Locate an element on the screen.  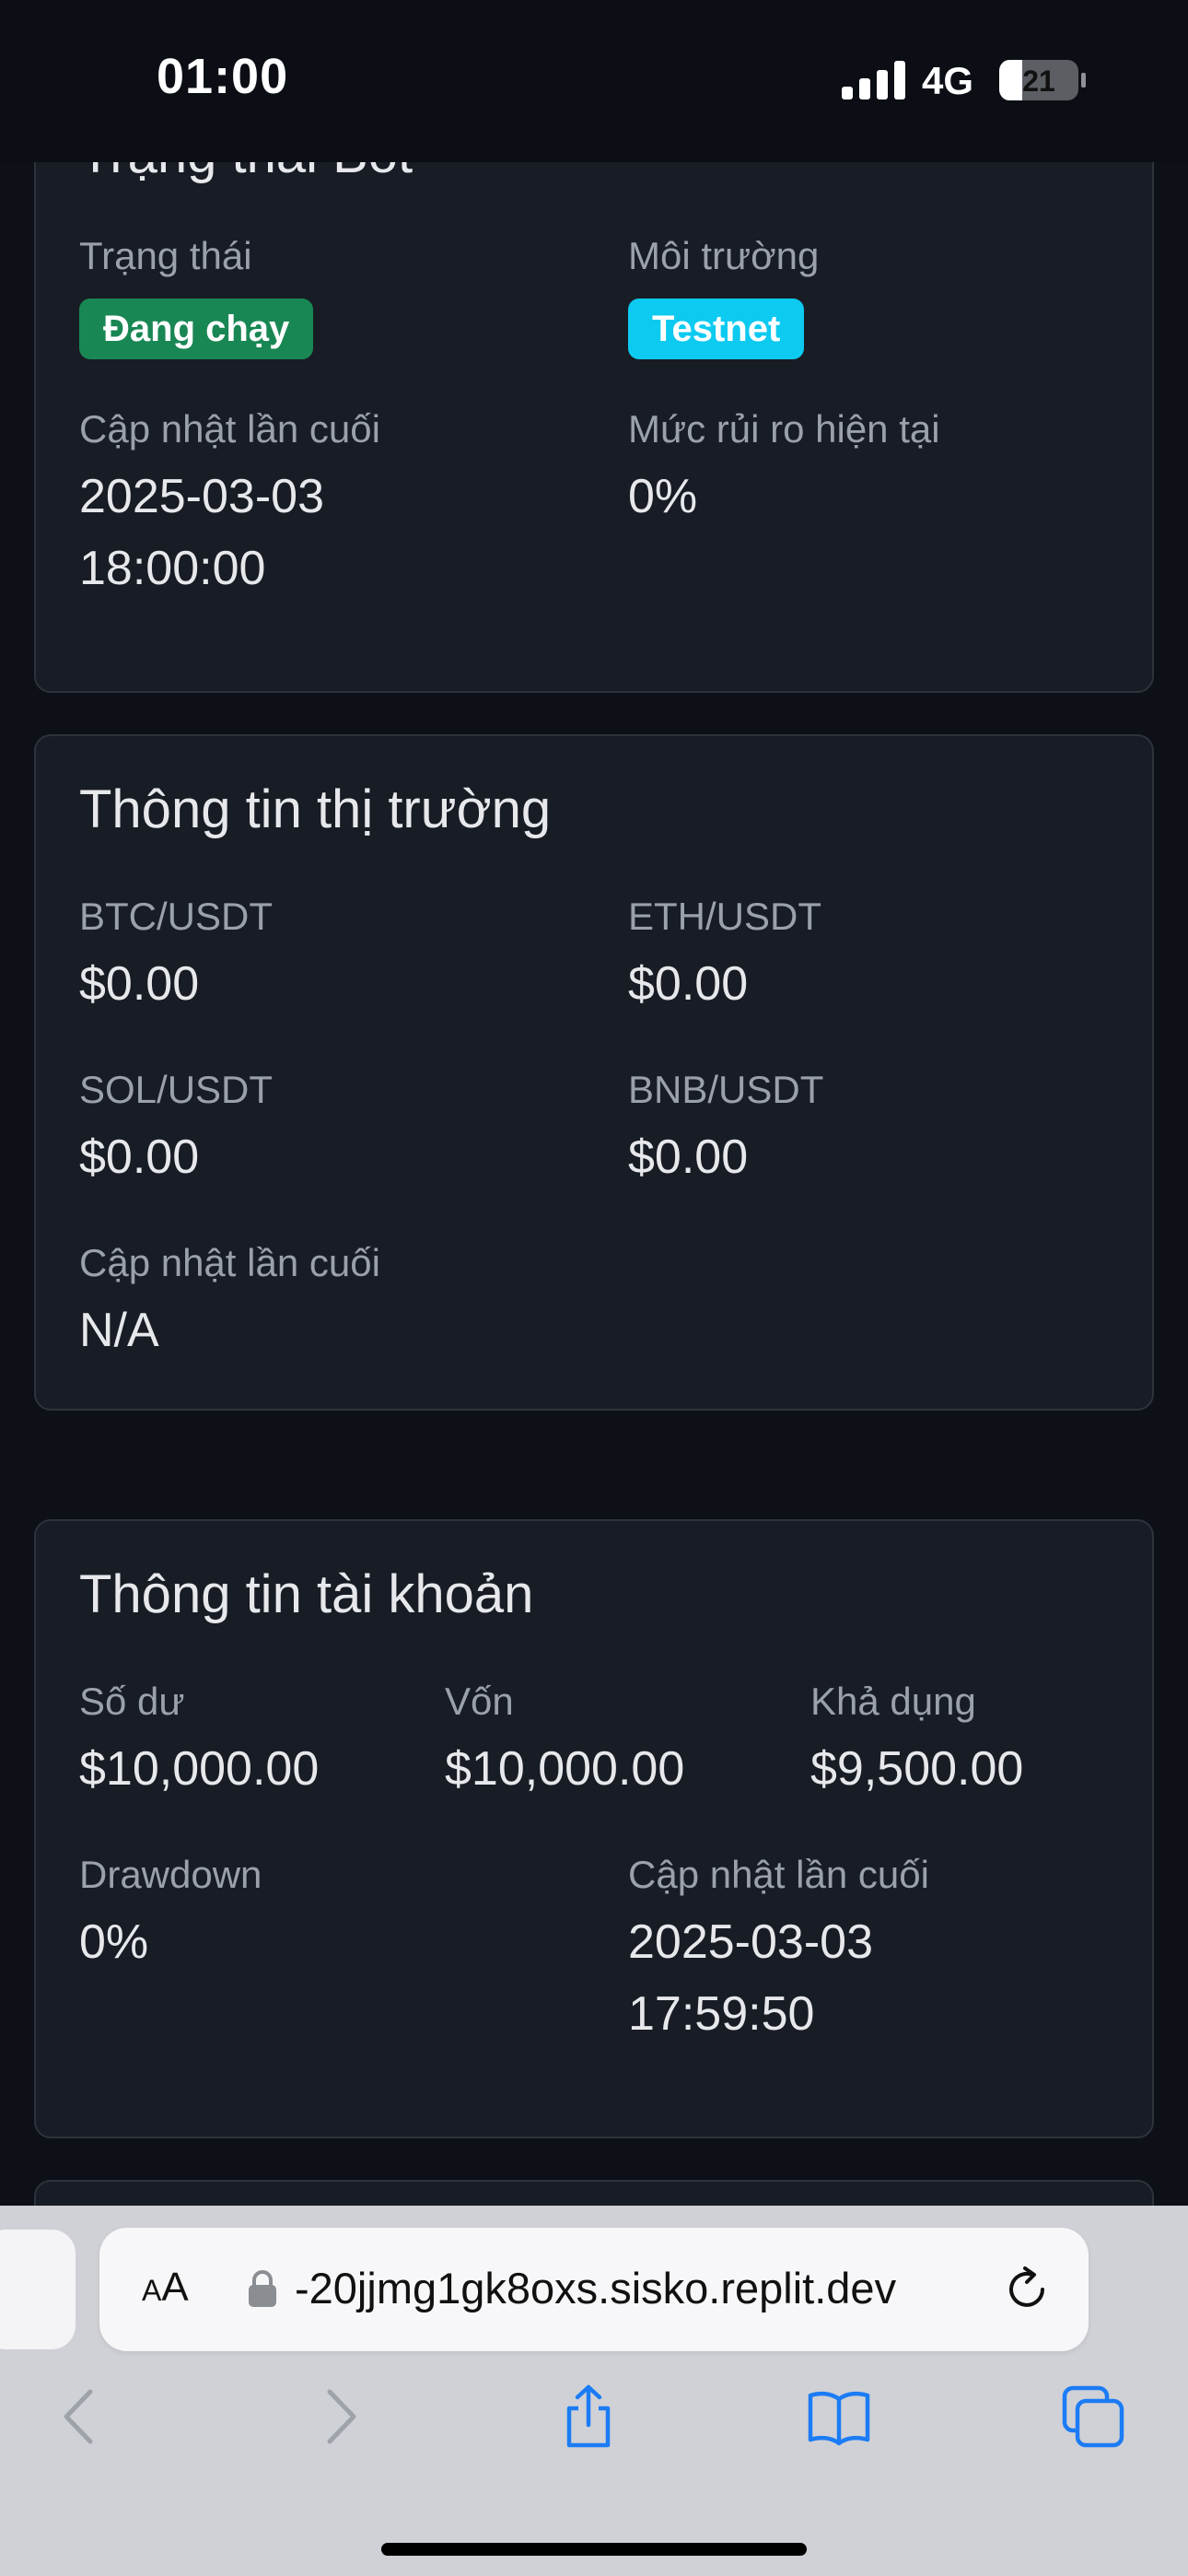
pair-symbol-btc: BTC/USDT is located at coordinates (176, 916).